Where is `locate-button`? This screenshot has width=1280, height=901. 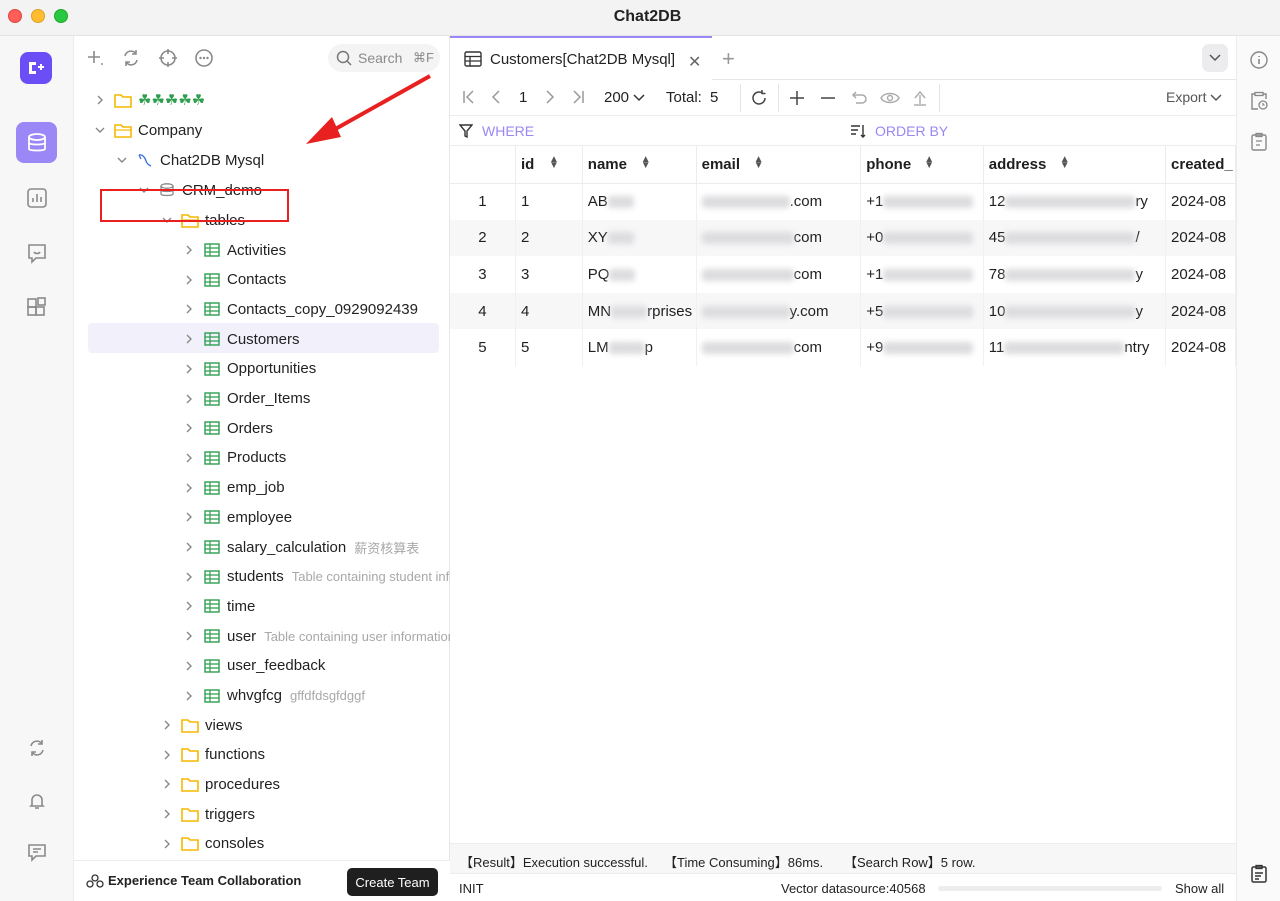
locate-button is located at coordinates (168, 58).